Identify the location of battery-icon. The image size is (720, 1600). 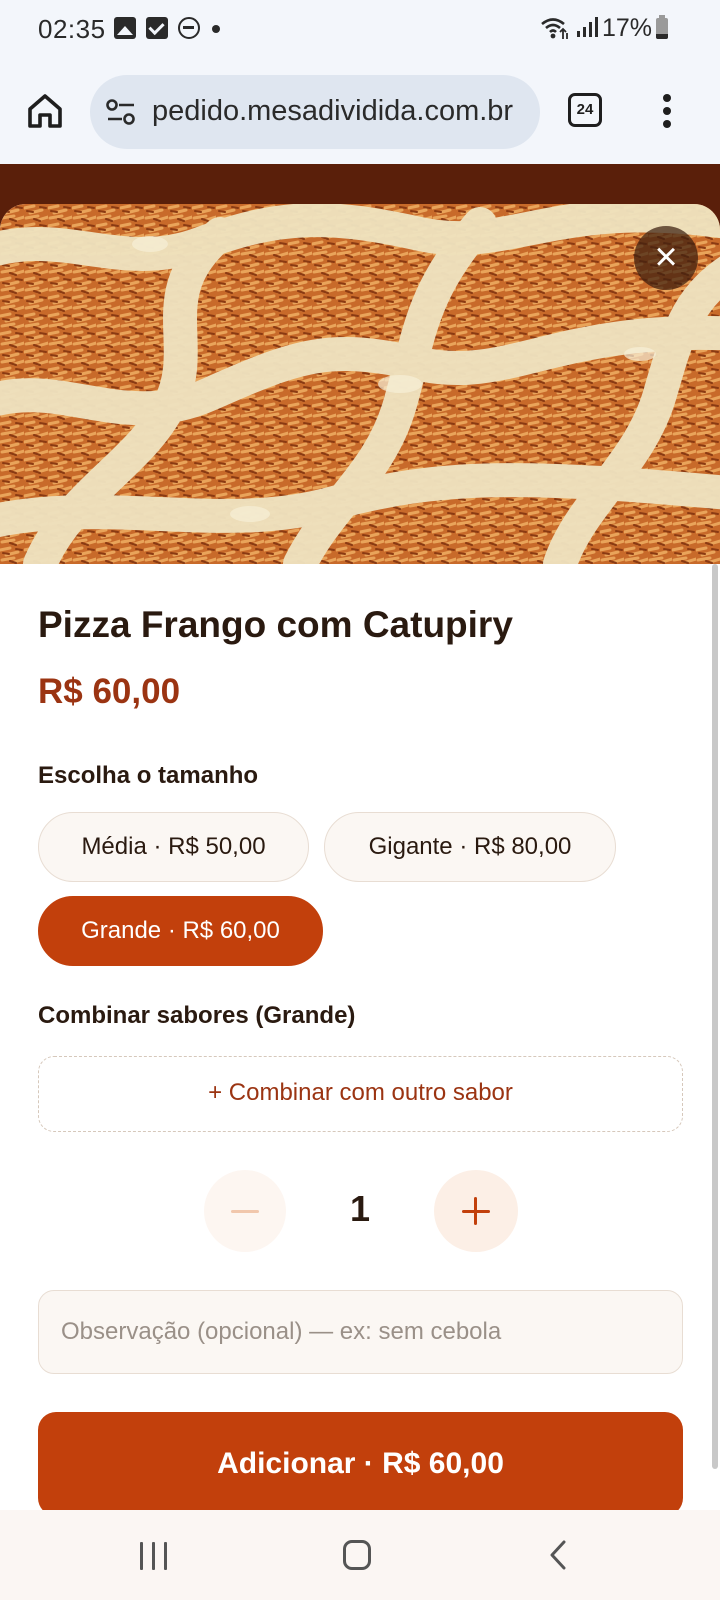
(662, 27).